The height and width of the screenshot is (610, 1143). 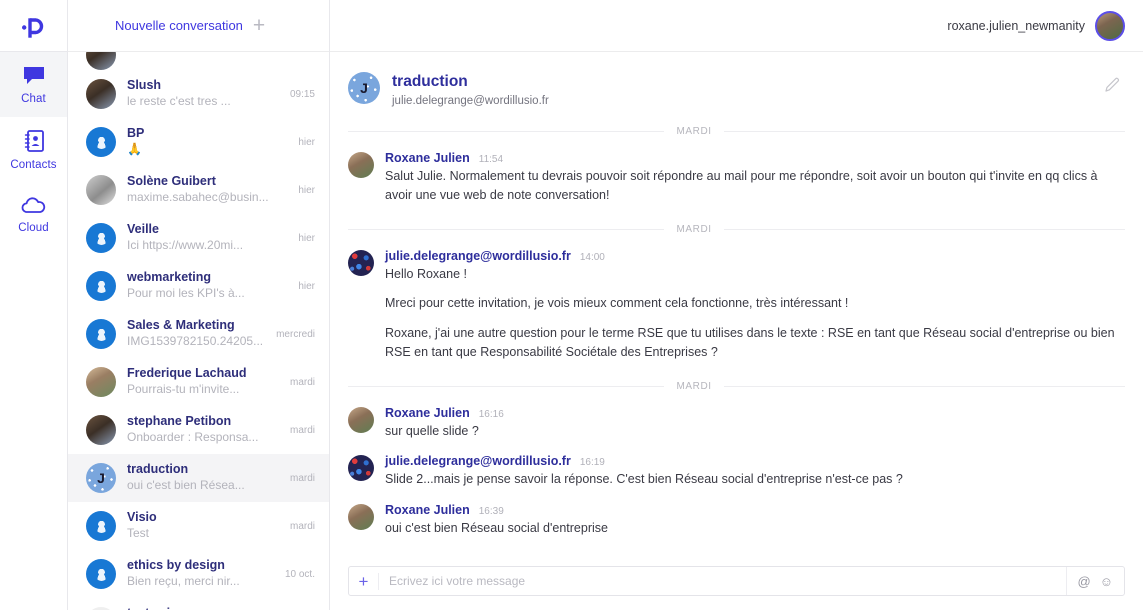 What do you see at coordinates (138, 533) in the screenshot?
I see `list-item-preview: Test` at bounding box center [138, 533].